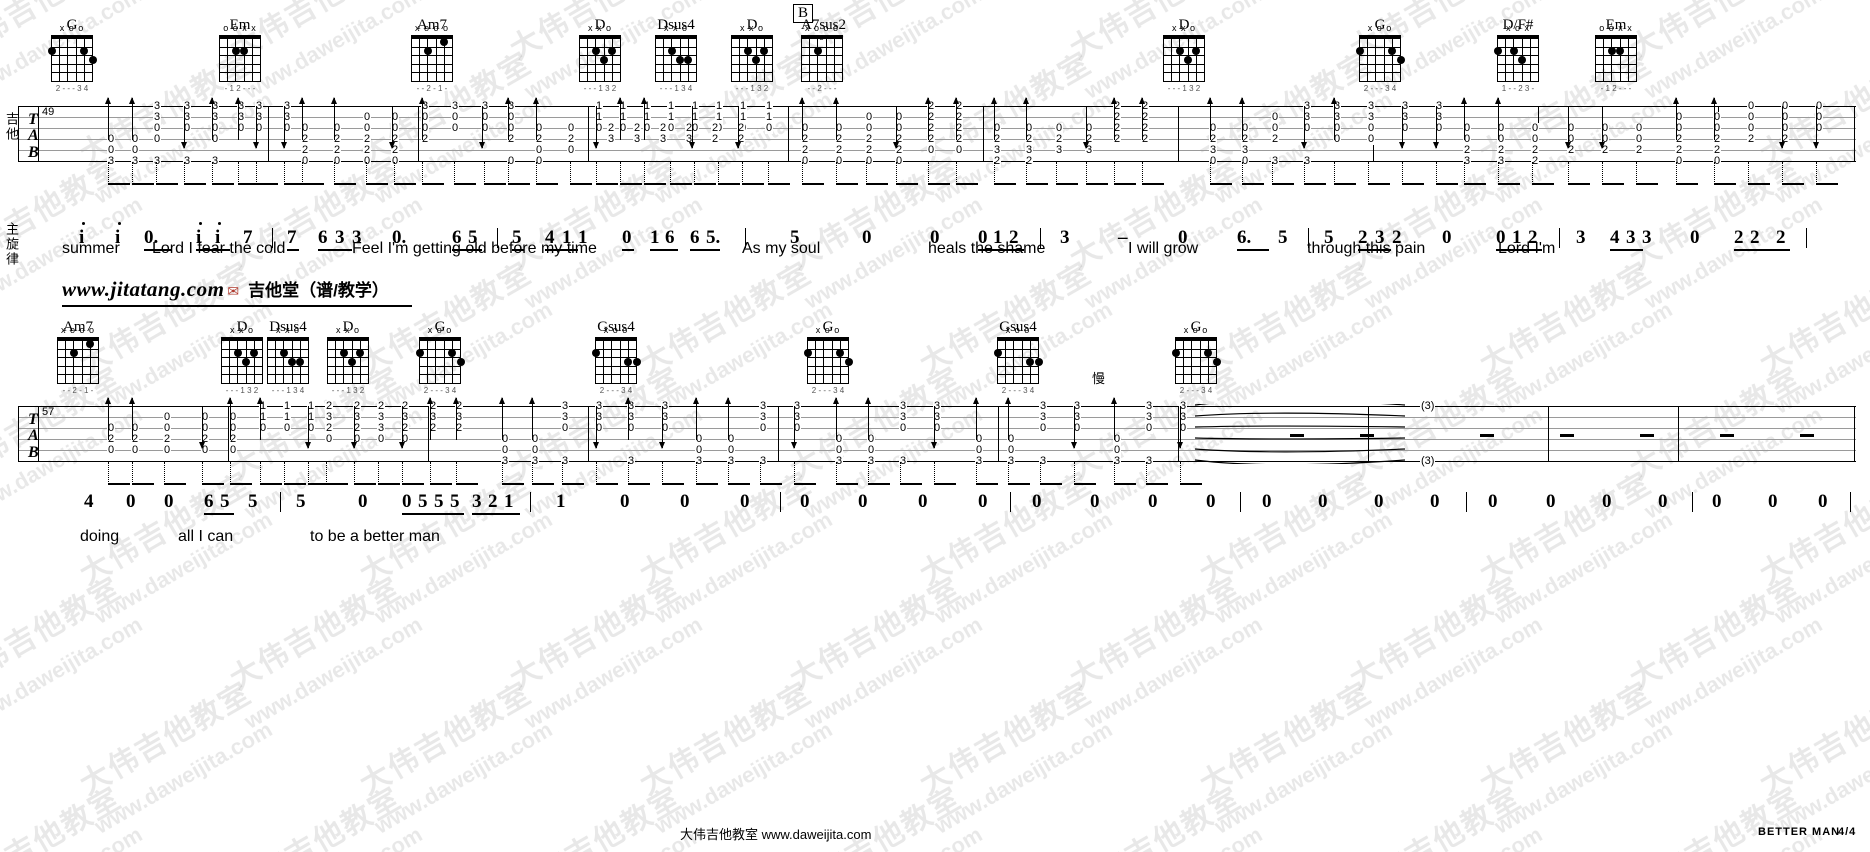 The width and height of the screenshot is (1870, 852). I want to click on tab-fret-number: 2, so click(1639, 150).